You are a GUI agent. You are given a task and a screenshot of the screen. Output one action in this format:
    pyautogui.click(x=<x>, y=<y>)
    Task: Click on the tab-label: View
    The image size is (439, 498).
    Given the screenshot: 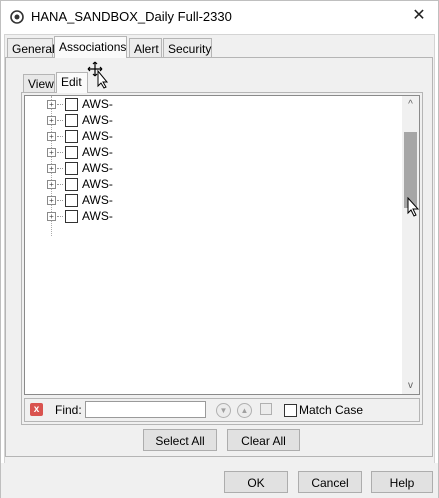 What is the action you would take?
    pyautogui.click(x=41, y=84)
    